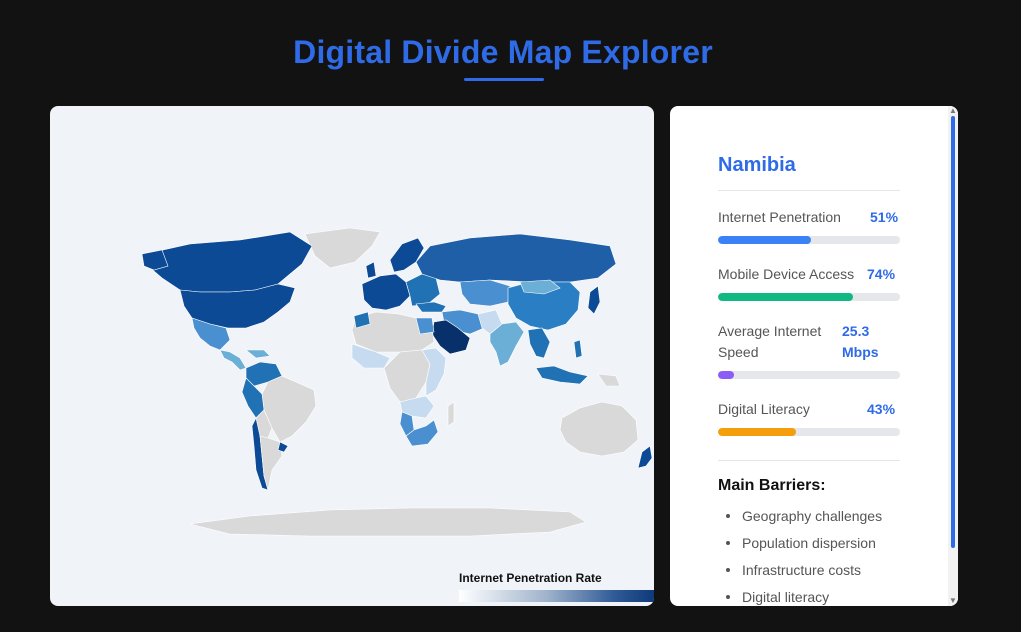 The height and width of the screenshot is (632, 1021). I want to click on country-name: Namibia, so click(757, 165).